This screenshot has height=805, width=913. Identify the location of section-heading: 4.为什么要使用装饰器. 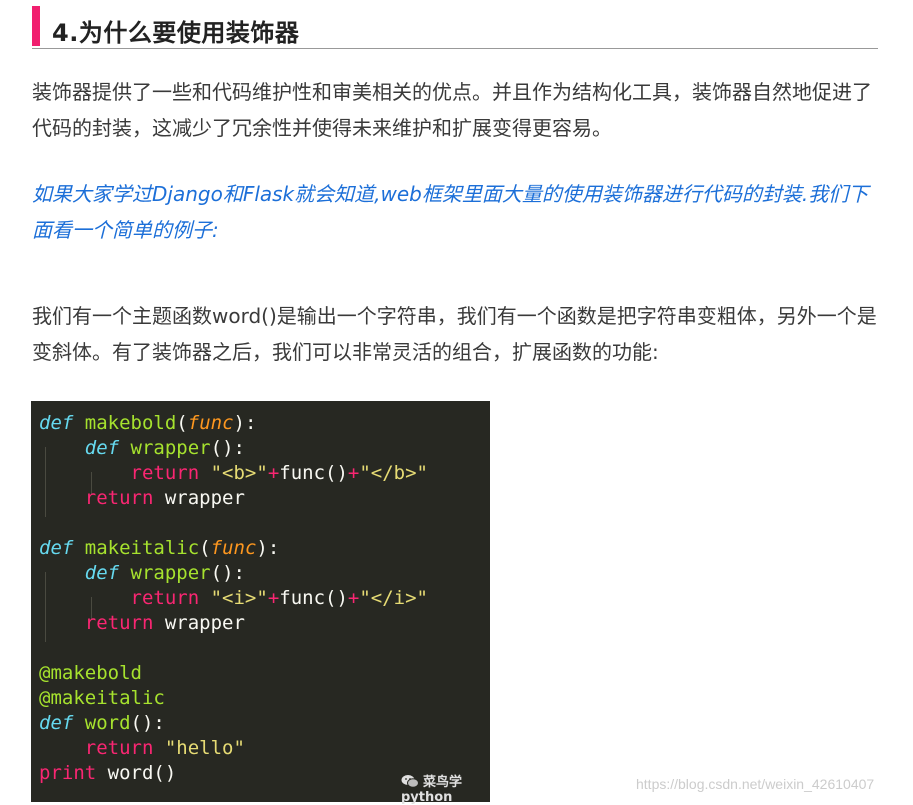
(455, 27).